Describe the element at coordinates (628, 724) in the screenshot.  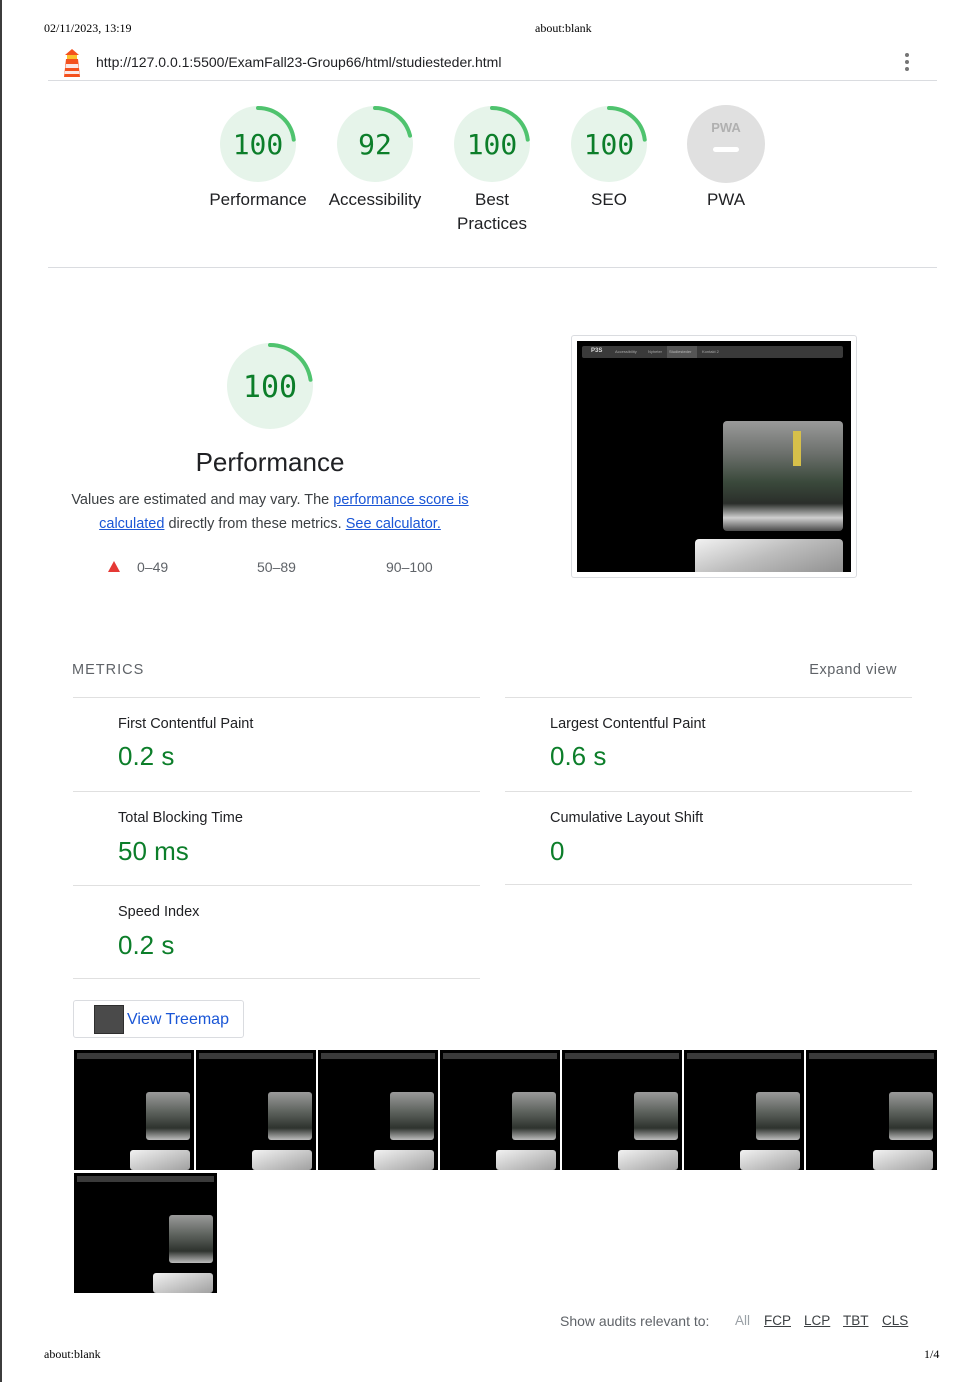
I see `metric-lcp-title: Largest Contentful Paint` at that location.